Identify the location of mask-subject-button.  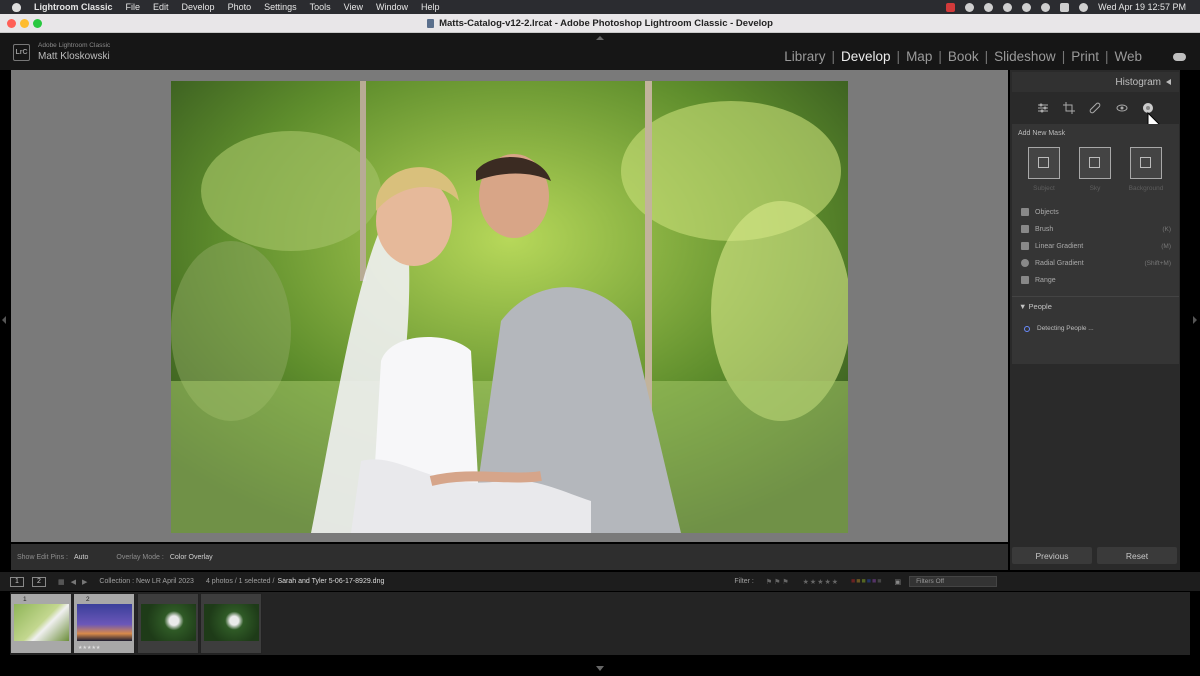
(1044, 163).